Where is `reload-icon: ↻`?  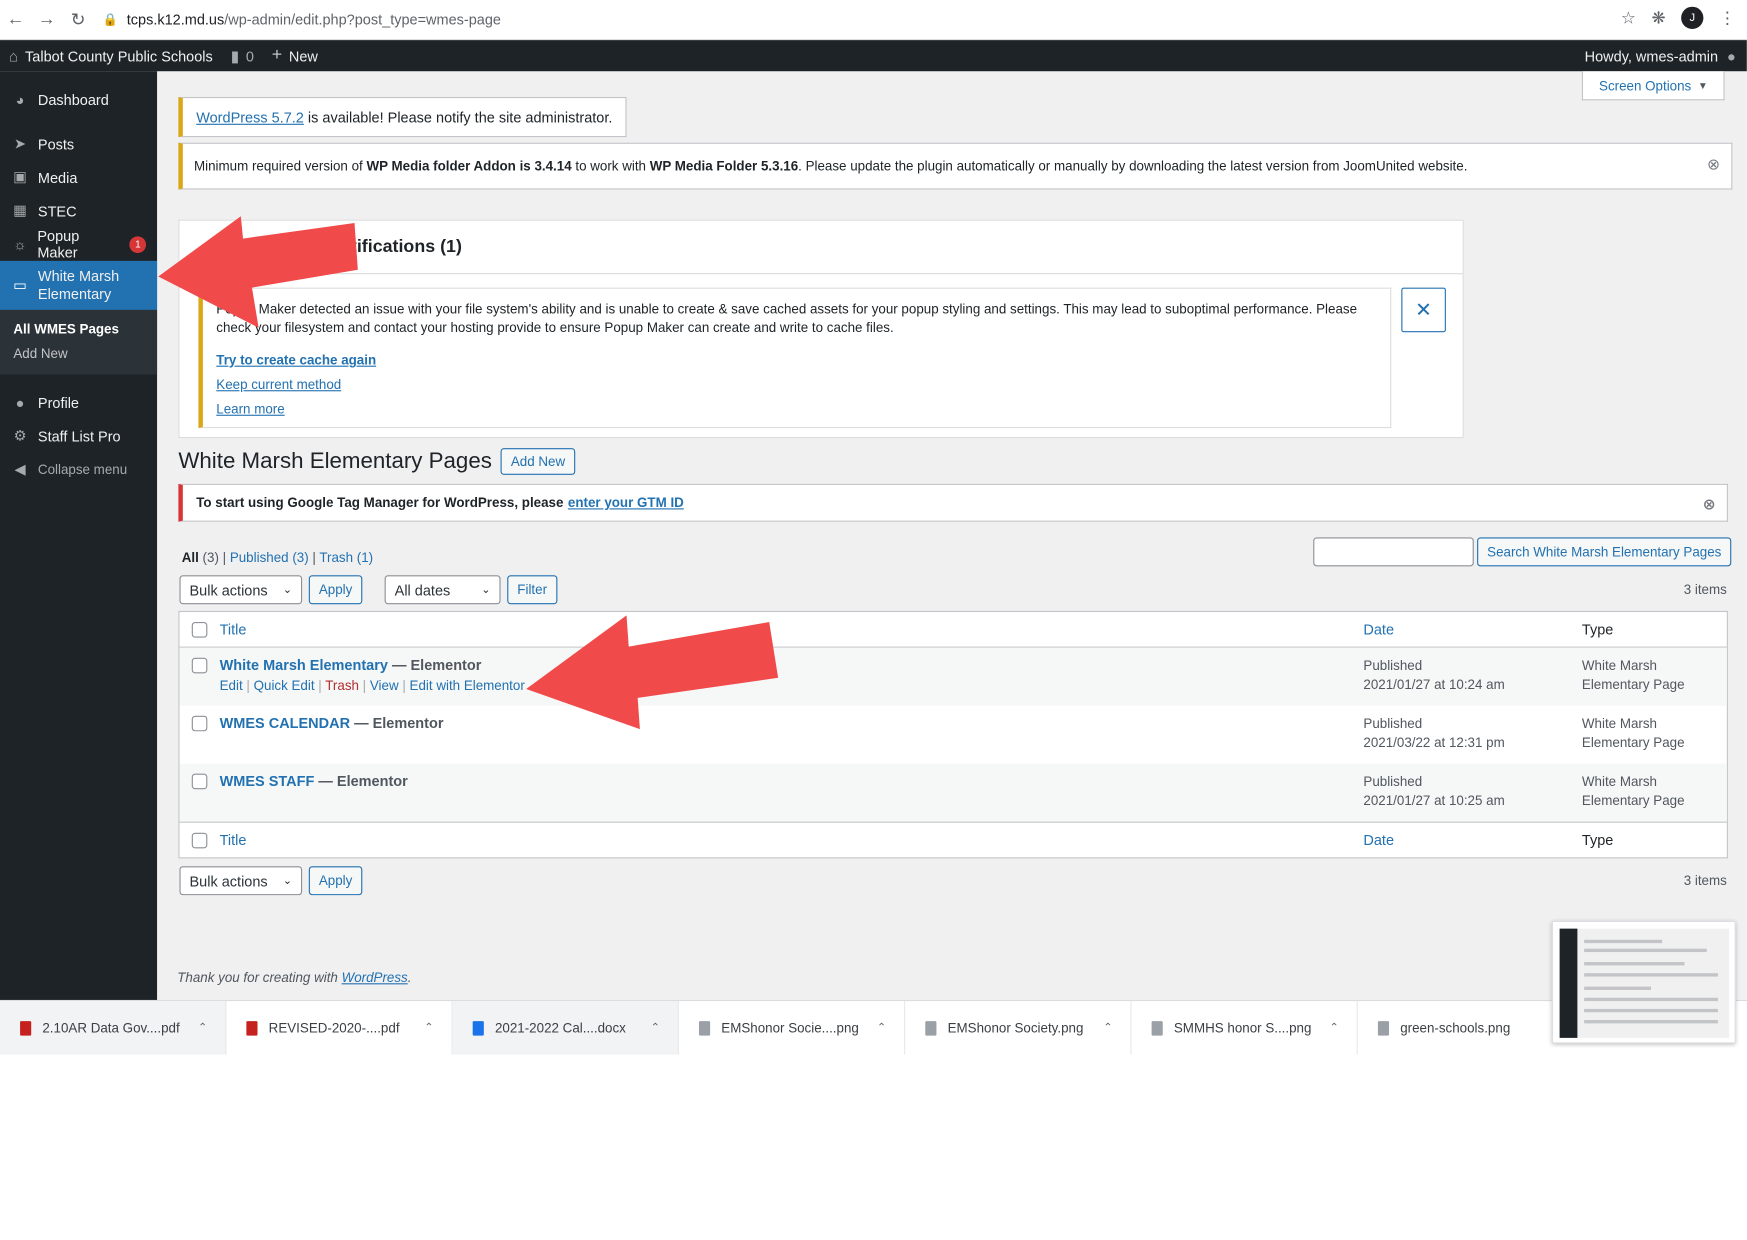 reload-icon: ↻ is located at coordinates (77, 19).